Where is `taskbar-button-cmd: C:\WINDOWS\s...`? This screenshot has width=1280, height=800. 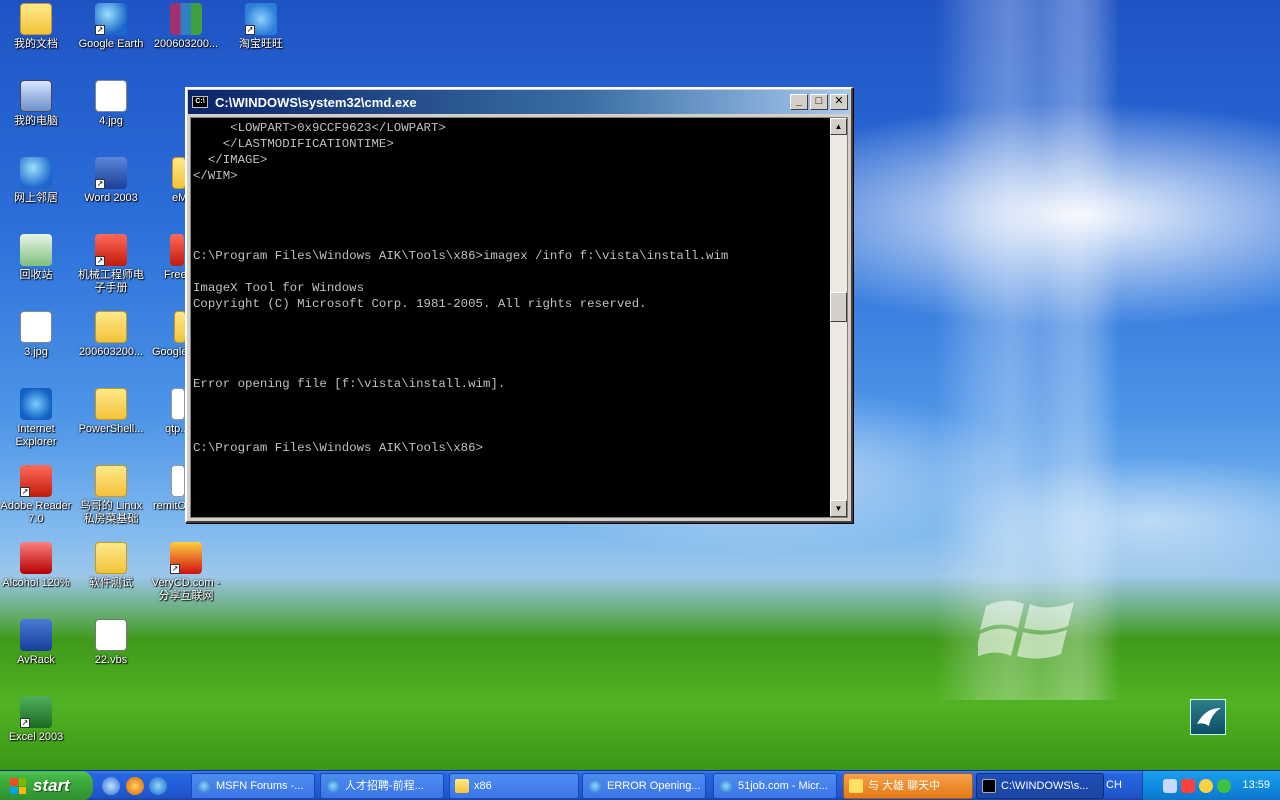 taskbar-button-cmd: C:\WINDOWS\s... is located at coordinates (1040, 786).